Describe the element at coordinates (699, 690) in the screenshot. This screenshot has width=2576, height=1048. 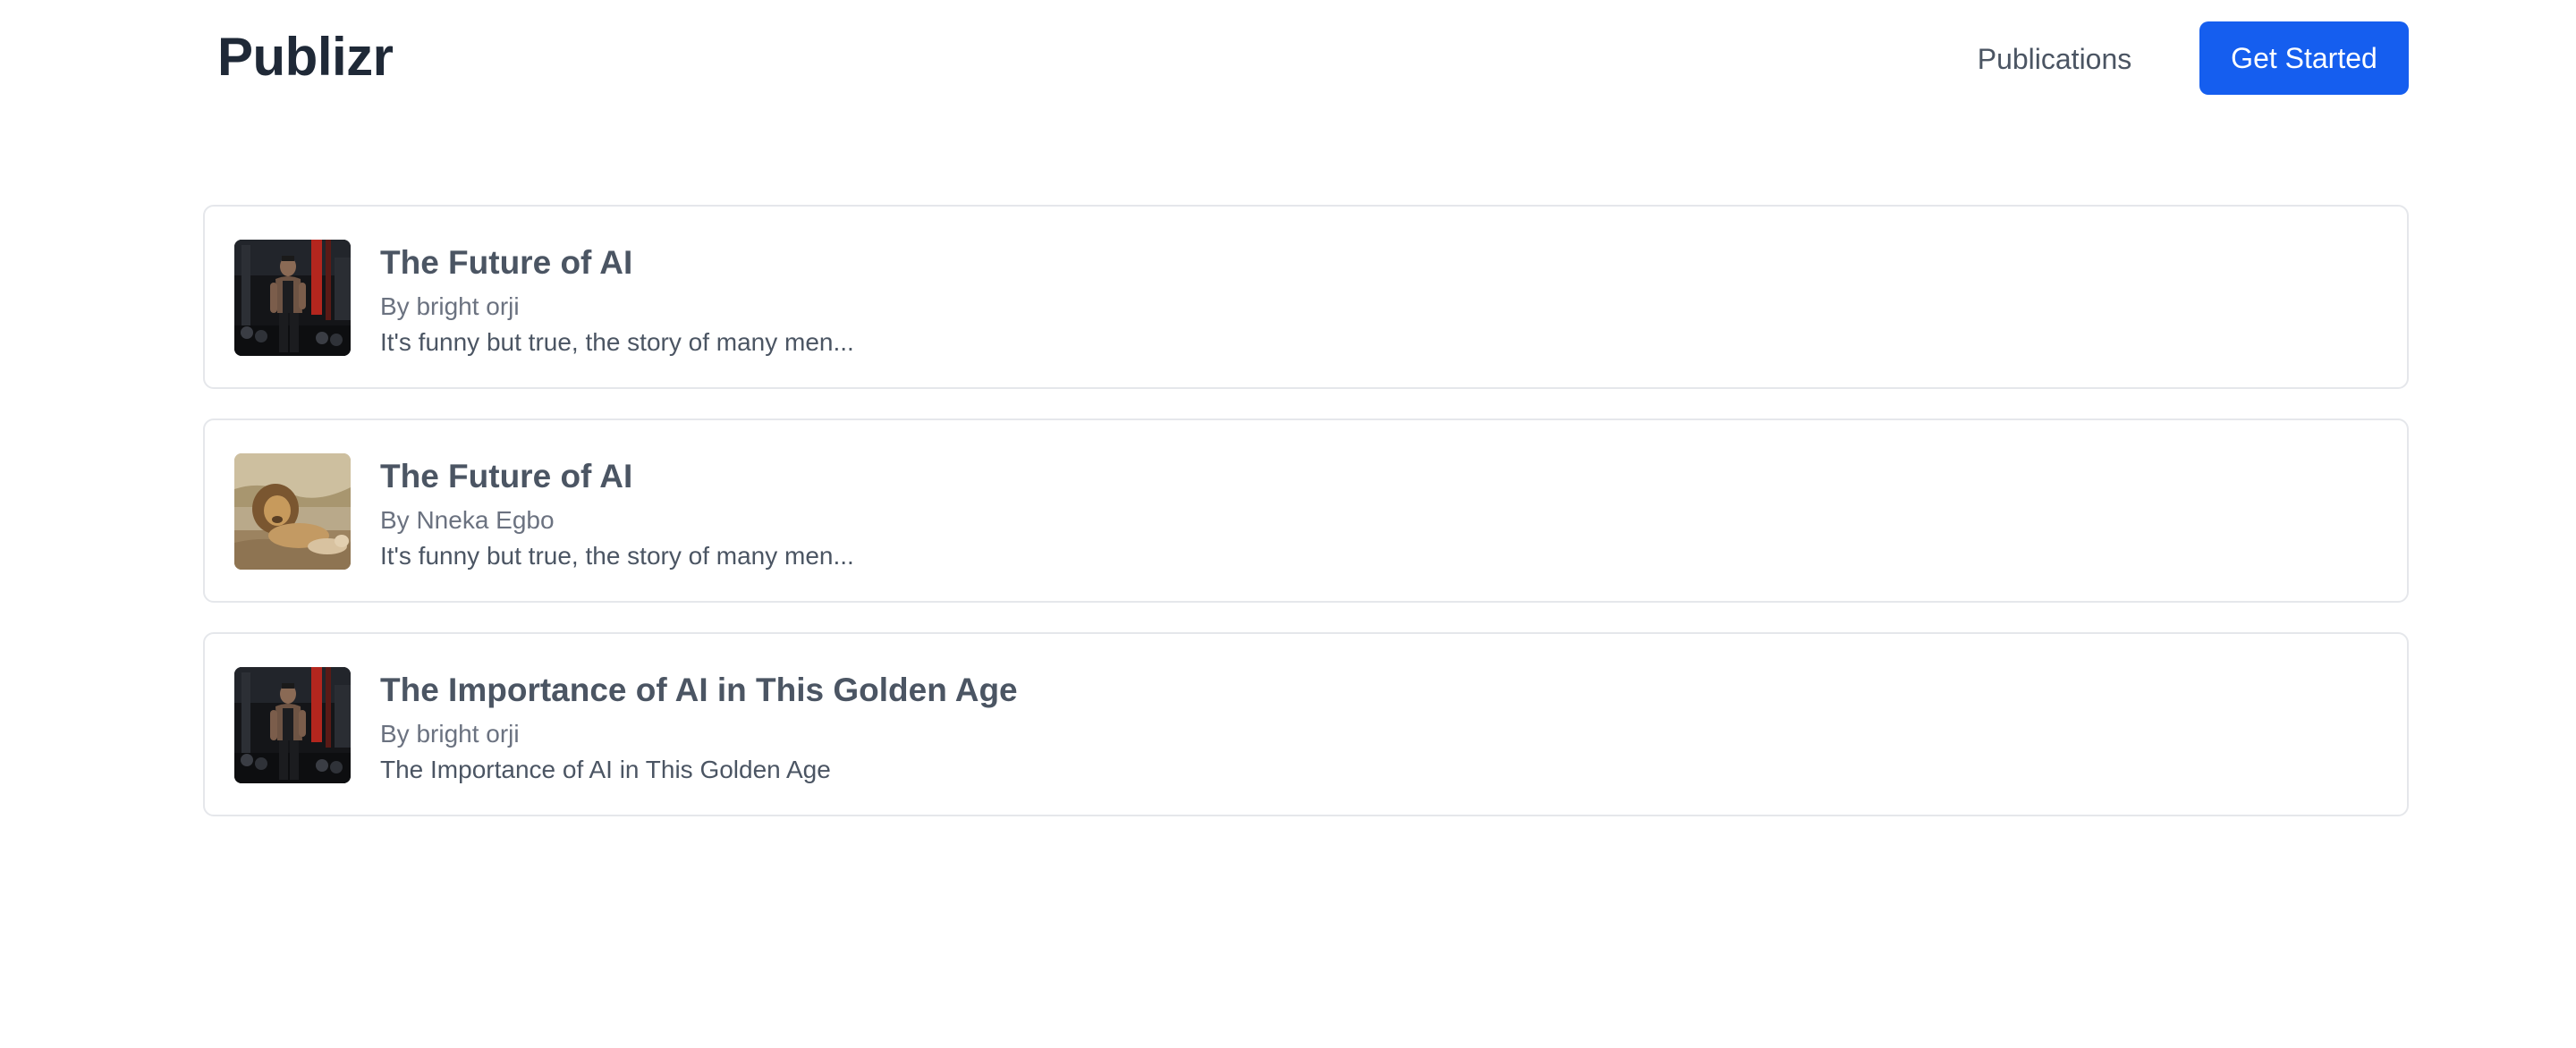
I see `post-title: The Importance of AI in This Golden Age` at that location.